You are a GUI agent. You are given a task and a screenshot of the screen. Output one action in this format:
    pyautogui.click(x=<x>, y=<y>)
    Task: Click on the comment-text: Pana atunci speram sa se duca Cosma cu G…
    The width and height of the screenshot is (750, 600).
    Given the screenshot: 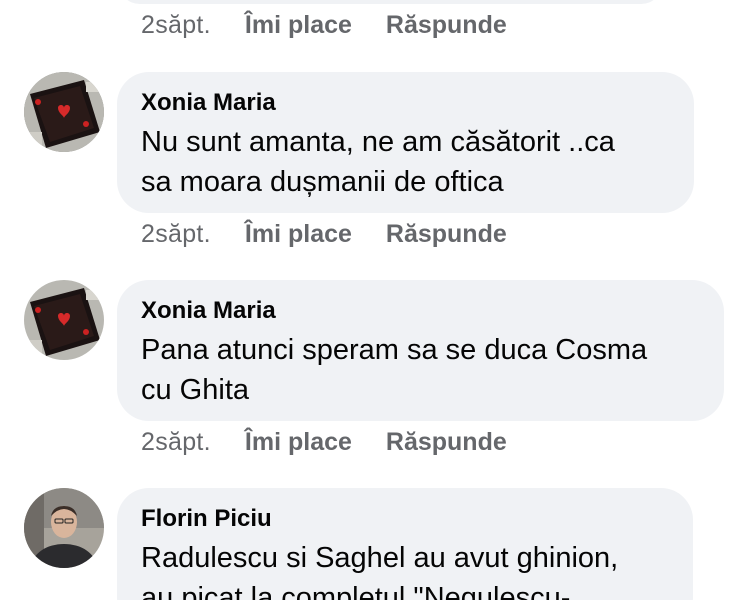 What is the action you would take?
    pyautogui.click(x=394, y=370)
    